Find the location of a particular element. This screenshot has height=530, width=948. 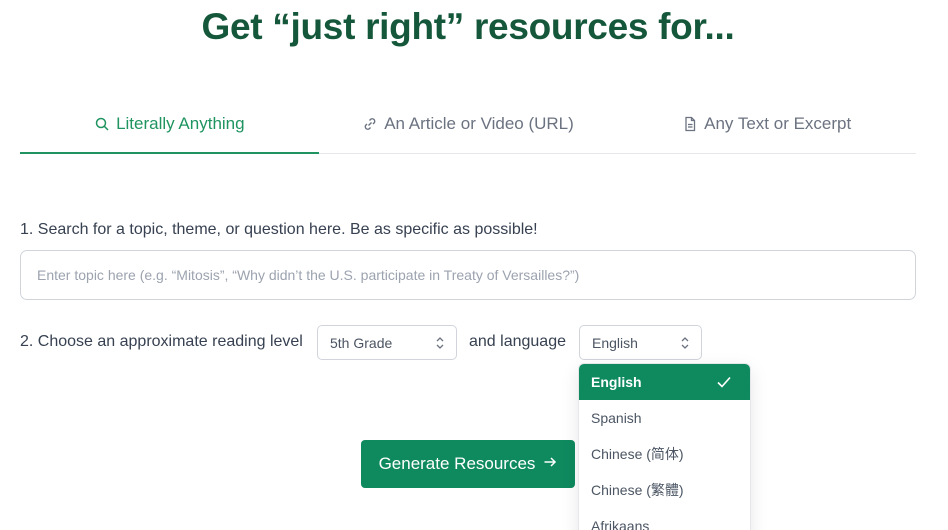

reading-level-value: 5th Grade is located at coordinates (361, 342).